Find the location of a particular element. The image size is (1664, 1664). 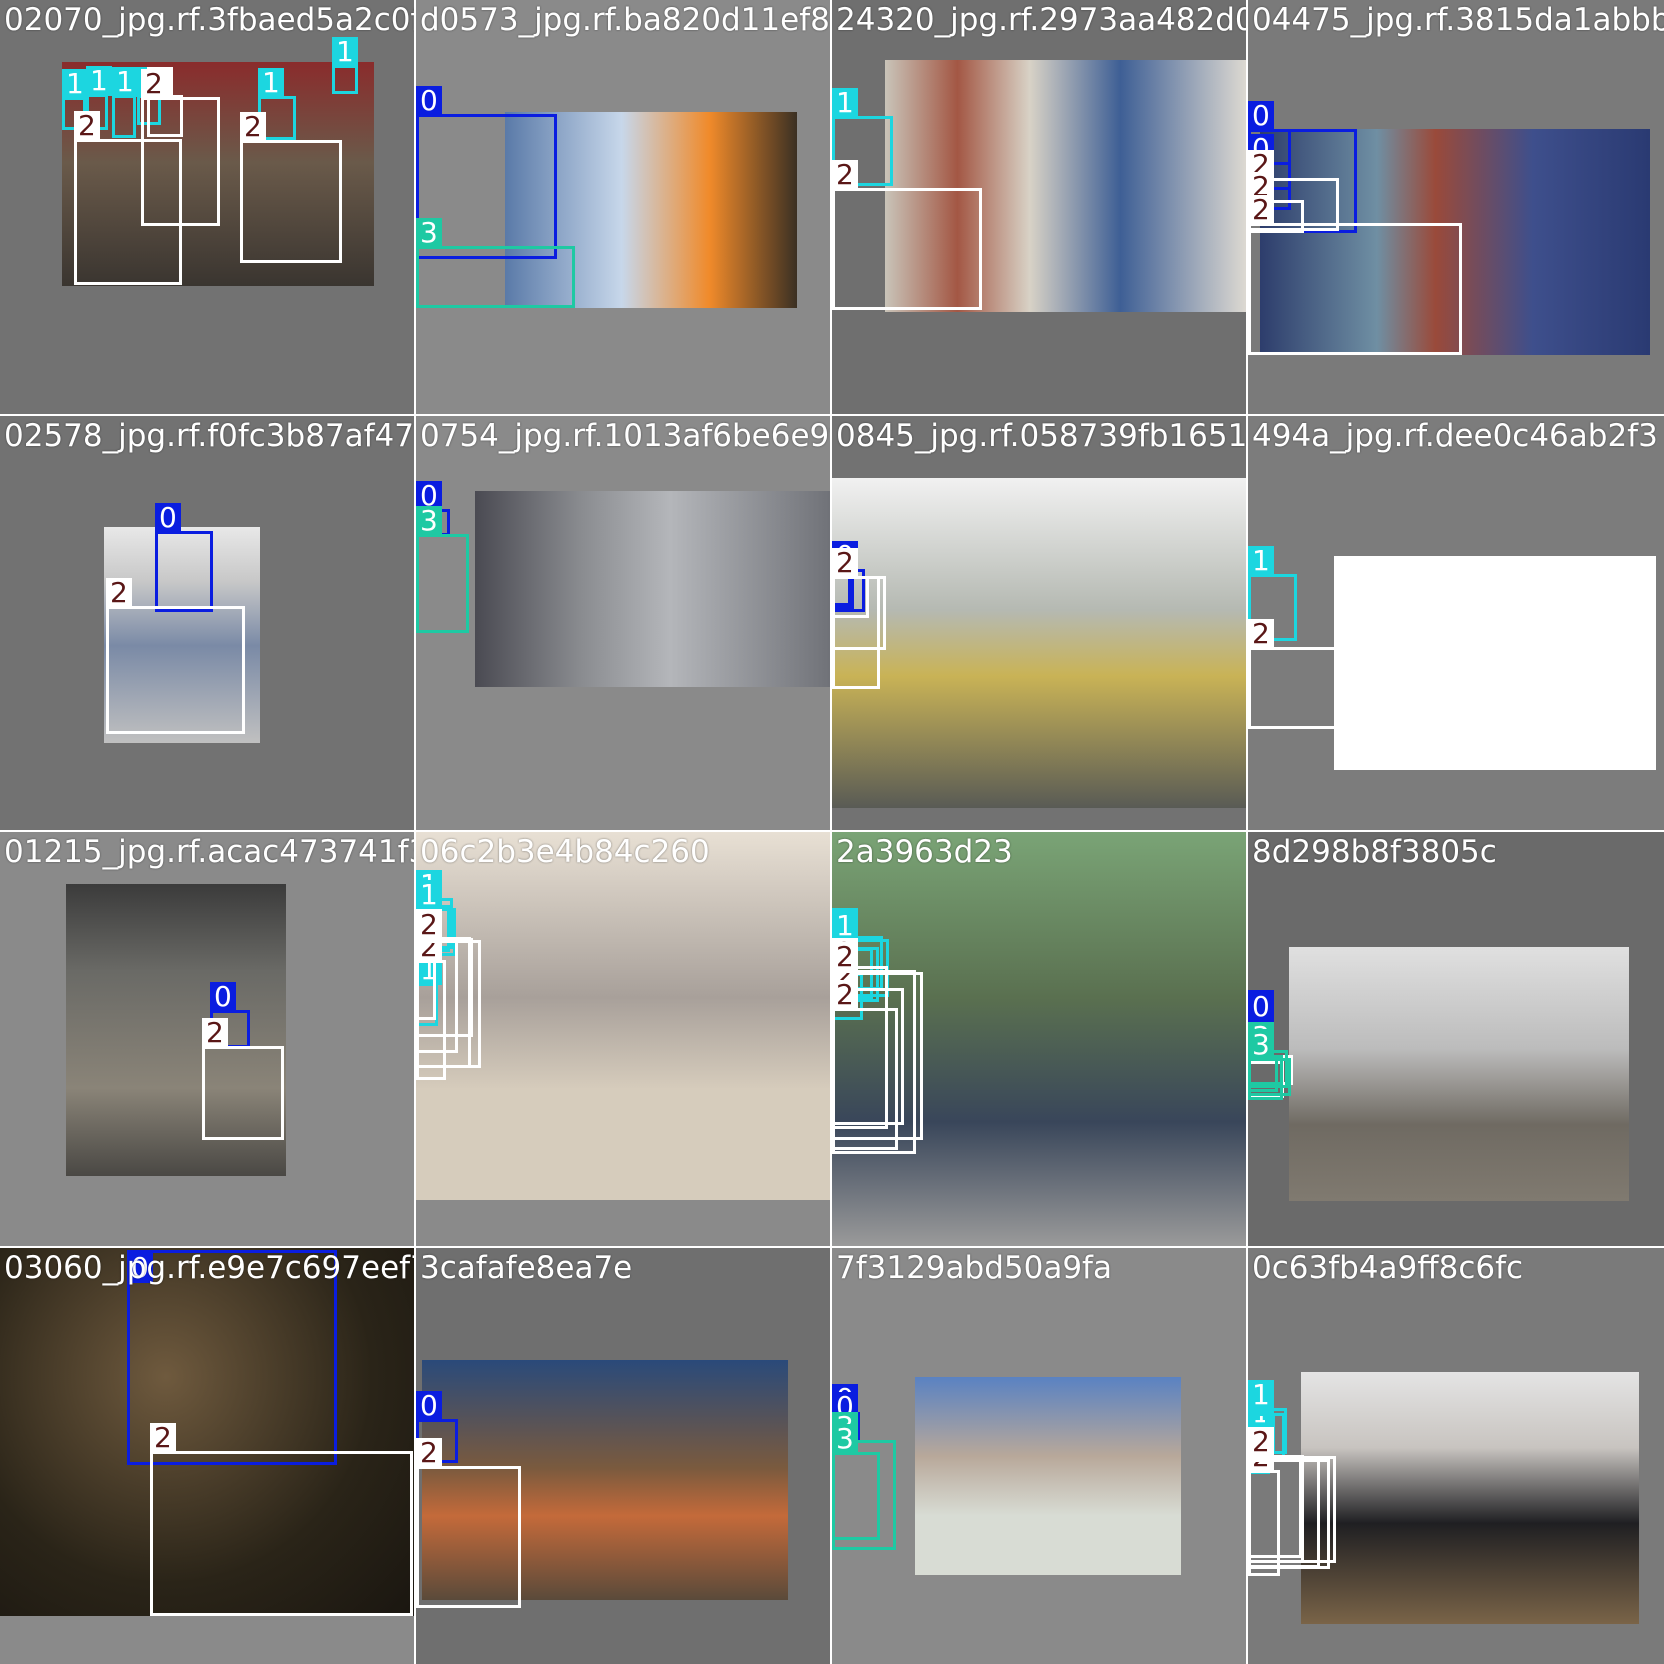

tile: 02578_jpg.rf.f0fc3b87af471e 0 2 is located at coordinates (207, 623).